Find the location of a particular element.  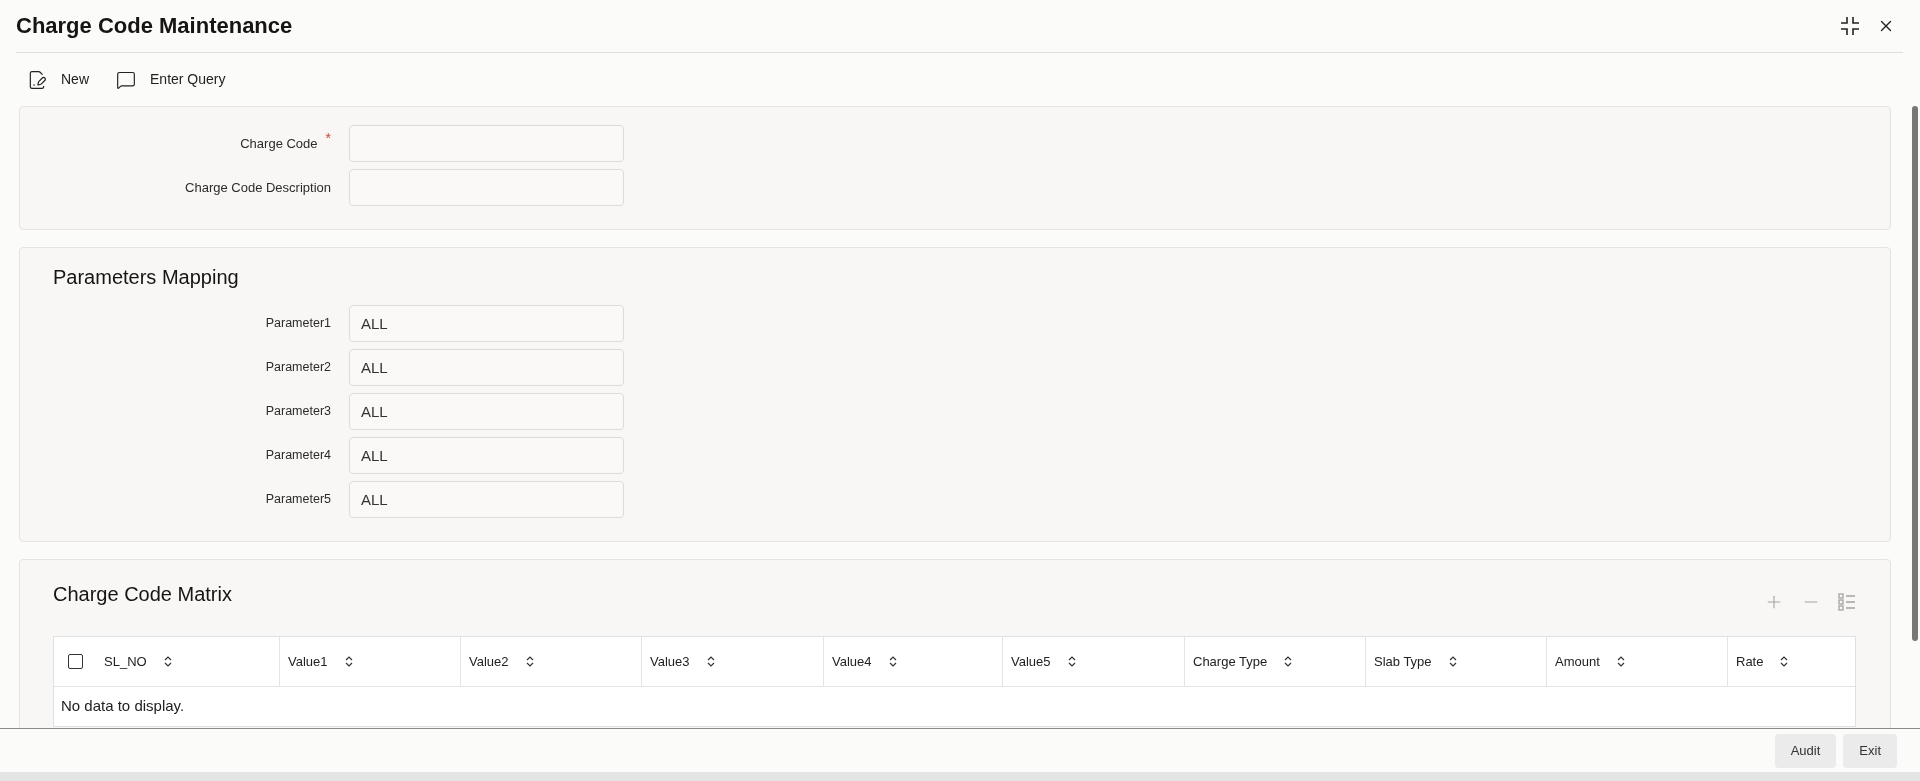

field-label: Parameter3 is located at coordinates (298, 412).